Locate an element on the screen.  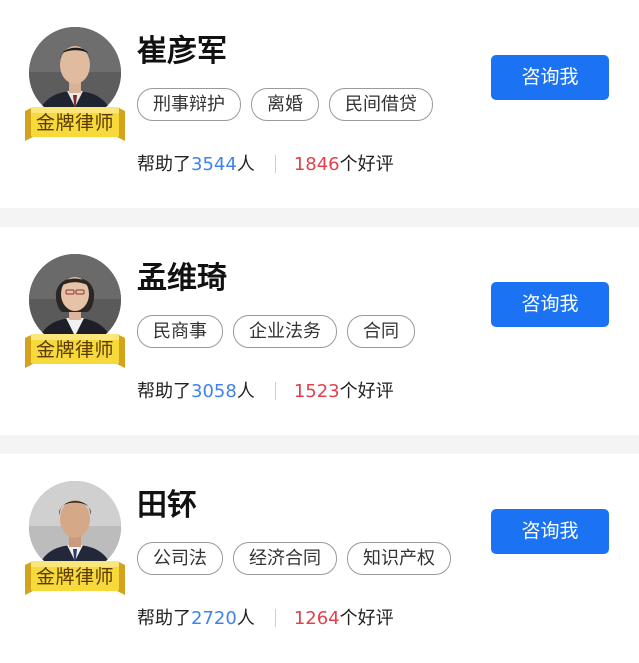
lawyer-name: 崔彦军 is located at coordinates (182, 51).